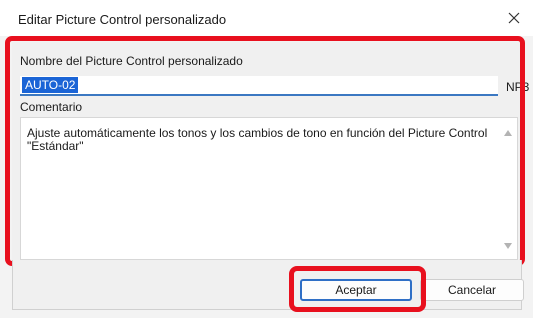 This screenshot has width=533, height=318. What do you see at coordinates (518, 87) in the screenshot?
I see `name-suffix: NP3` at bounding box center [518, 87].